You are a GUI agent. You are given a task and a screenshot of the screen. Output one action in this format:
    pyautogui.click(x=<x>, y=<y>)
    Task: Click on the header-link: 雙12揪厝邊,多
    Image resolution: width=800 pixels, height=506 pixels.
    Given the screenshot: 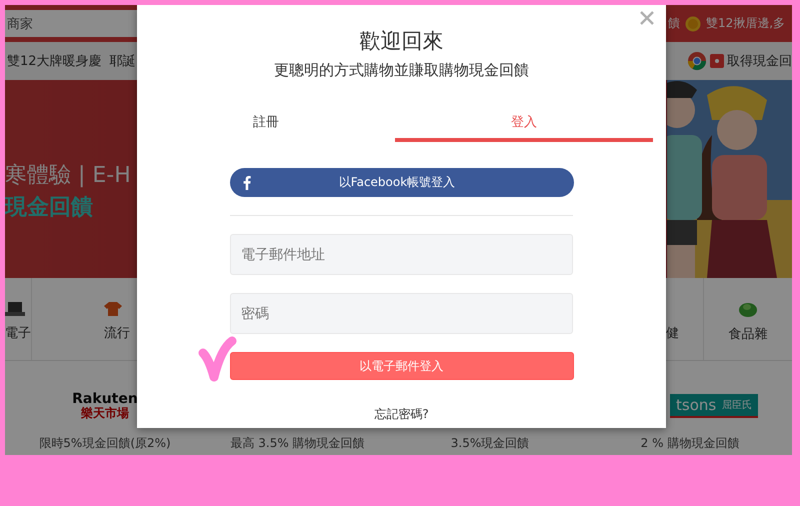 What is the action you would take?
    pyautogui.click(x=746, y=23)
    